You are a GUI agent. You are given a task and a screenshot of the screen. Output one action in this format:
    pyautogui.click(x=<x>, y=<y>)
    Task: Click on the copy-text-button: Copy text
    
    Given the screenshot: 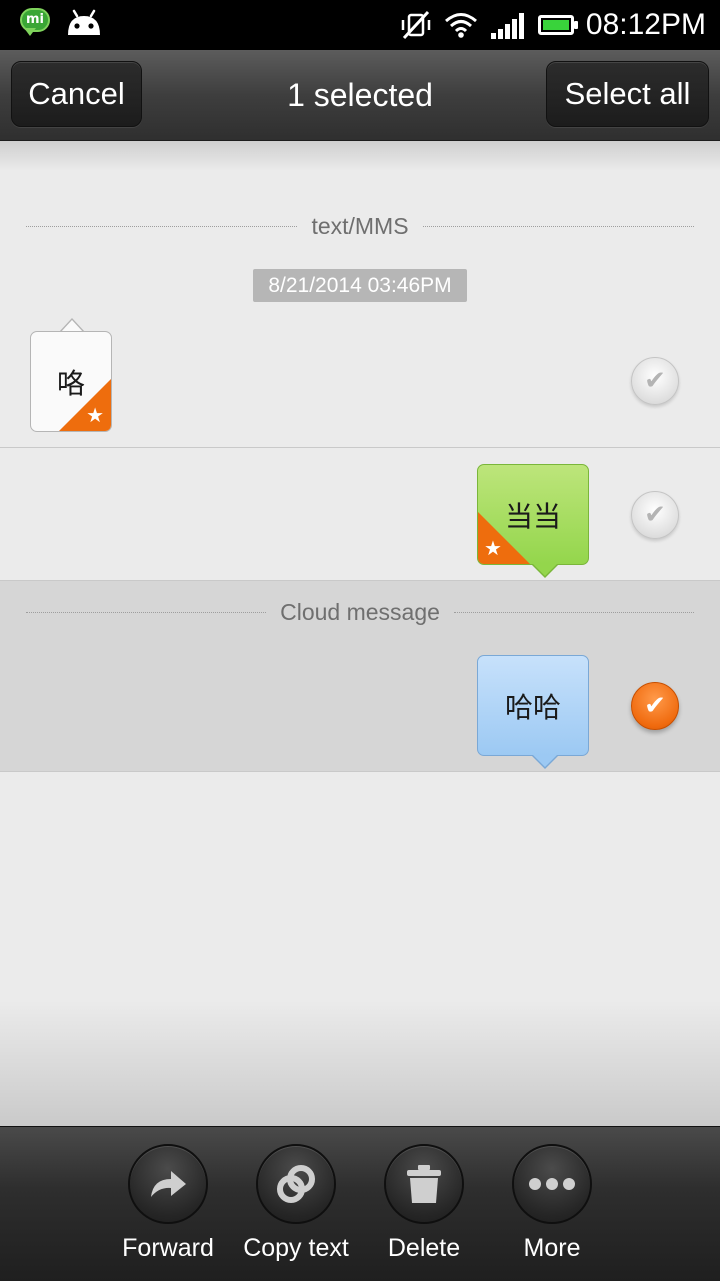 What is the action you would take?
    pyautogui.click(x=296, y=1203)
    